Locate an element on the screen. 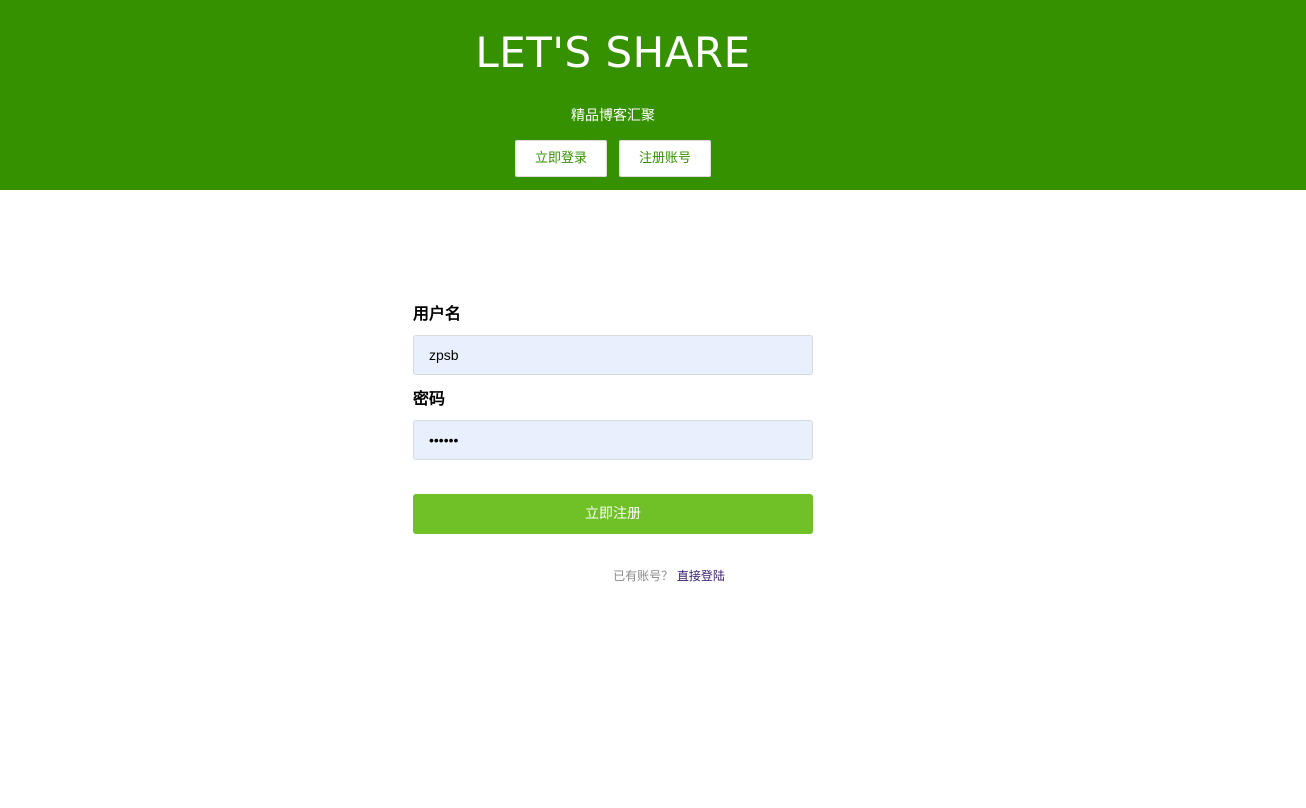 The width and height of the screenshot is (1306, 808). password-label: 密码 is located at coordinates (429, 398).